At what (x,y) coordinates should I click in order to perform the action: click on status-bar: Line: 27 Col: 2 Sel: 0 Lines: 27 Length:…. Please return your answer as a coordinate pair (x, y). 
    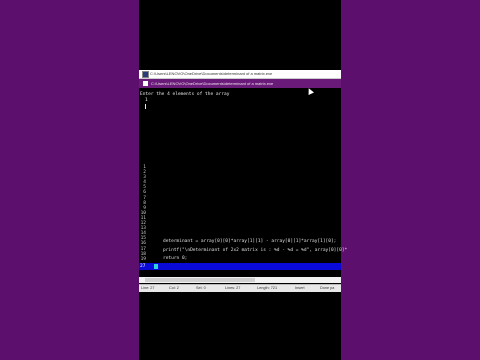
    Looking at the image, I should click on (240, 288).